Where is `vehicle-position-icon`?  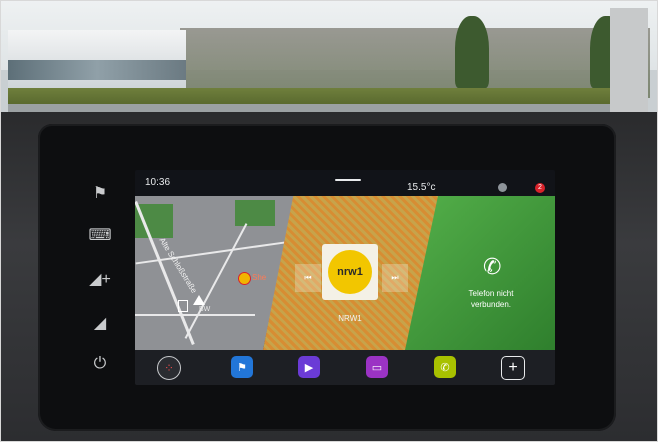
vehicle-position-icon is located at coordinates (199, 300).